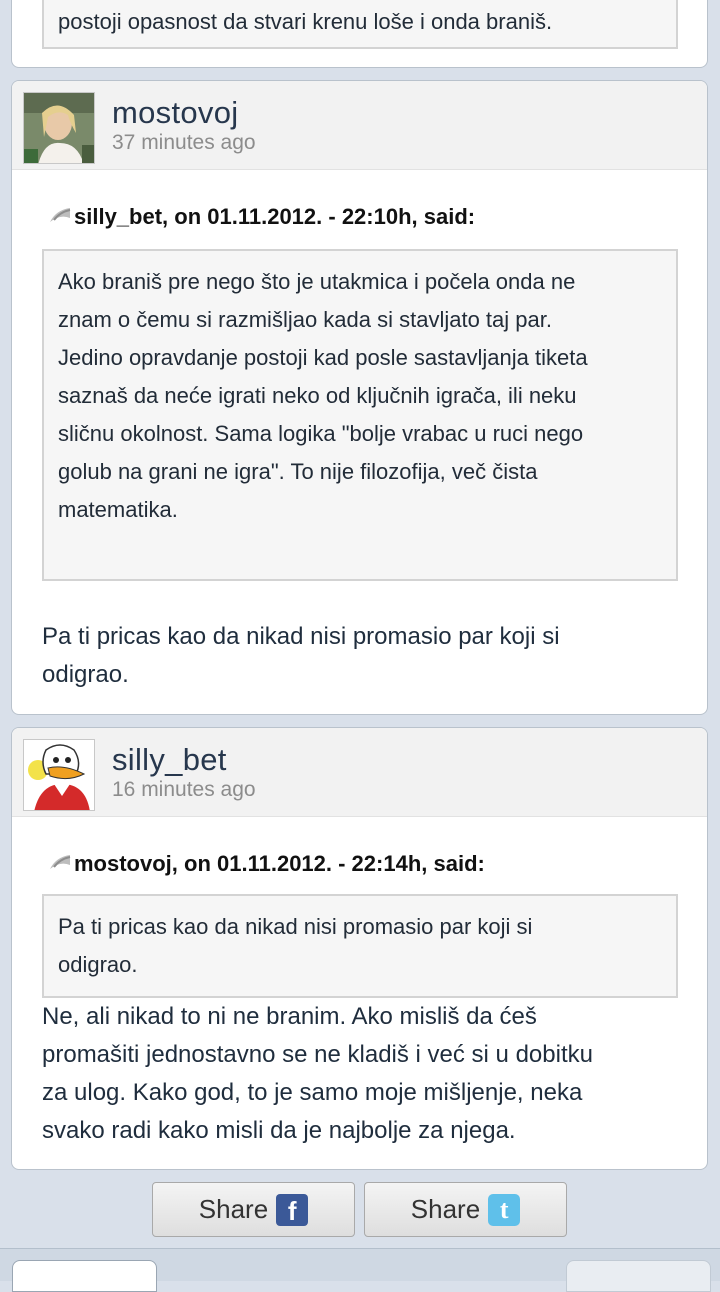  I want to click on avatar-duck, so click(59, 775).